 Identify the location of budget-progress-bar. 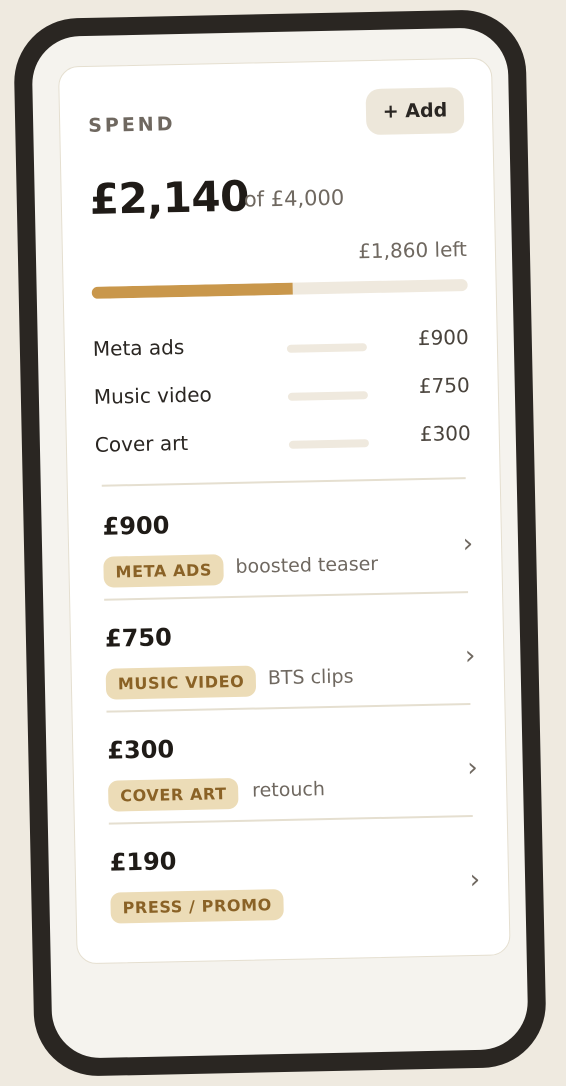
(279, 289).